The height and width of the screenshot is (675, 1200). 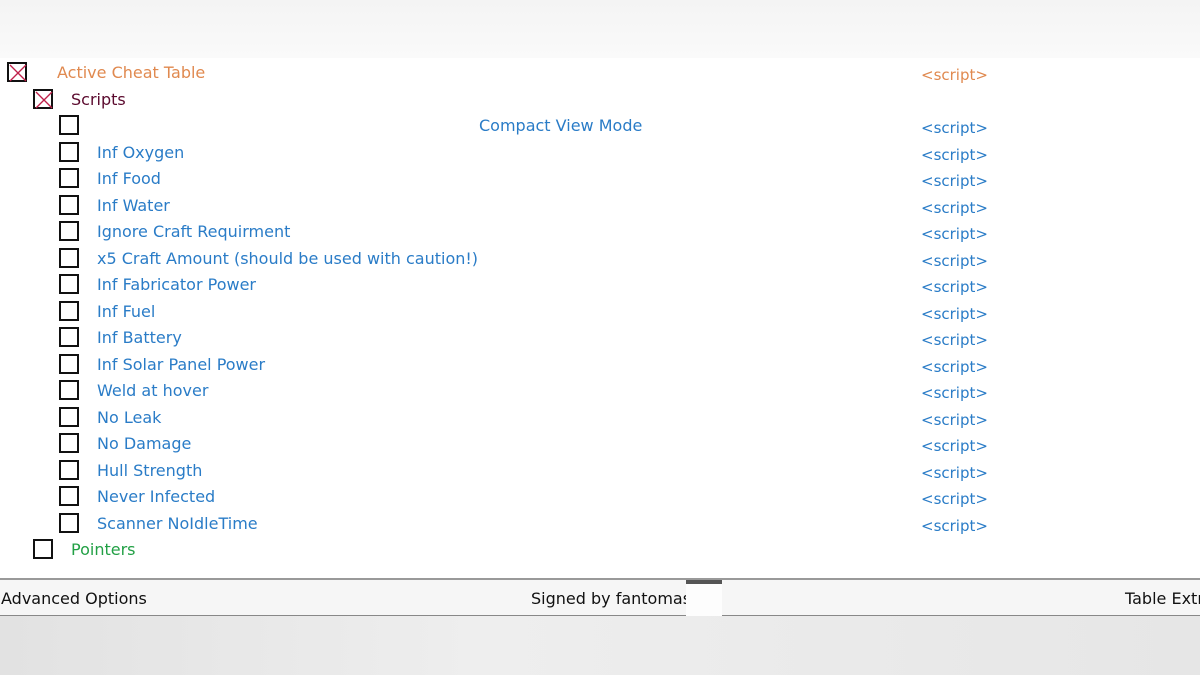 I want to click on entry-description: No Damage, so click(x=144, y=443).